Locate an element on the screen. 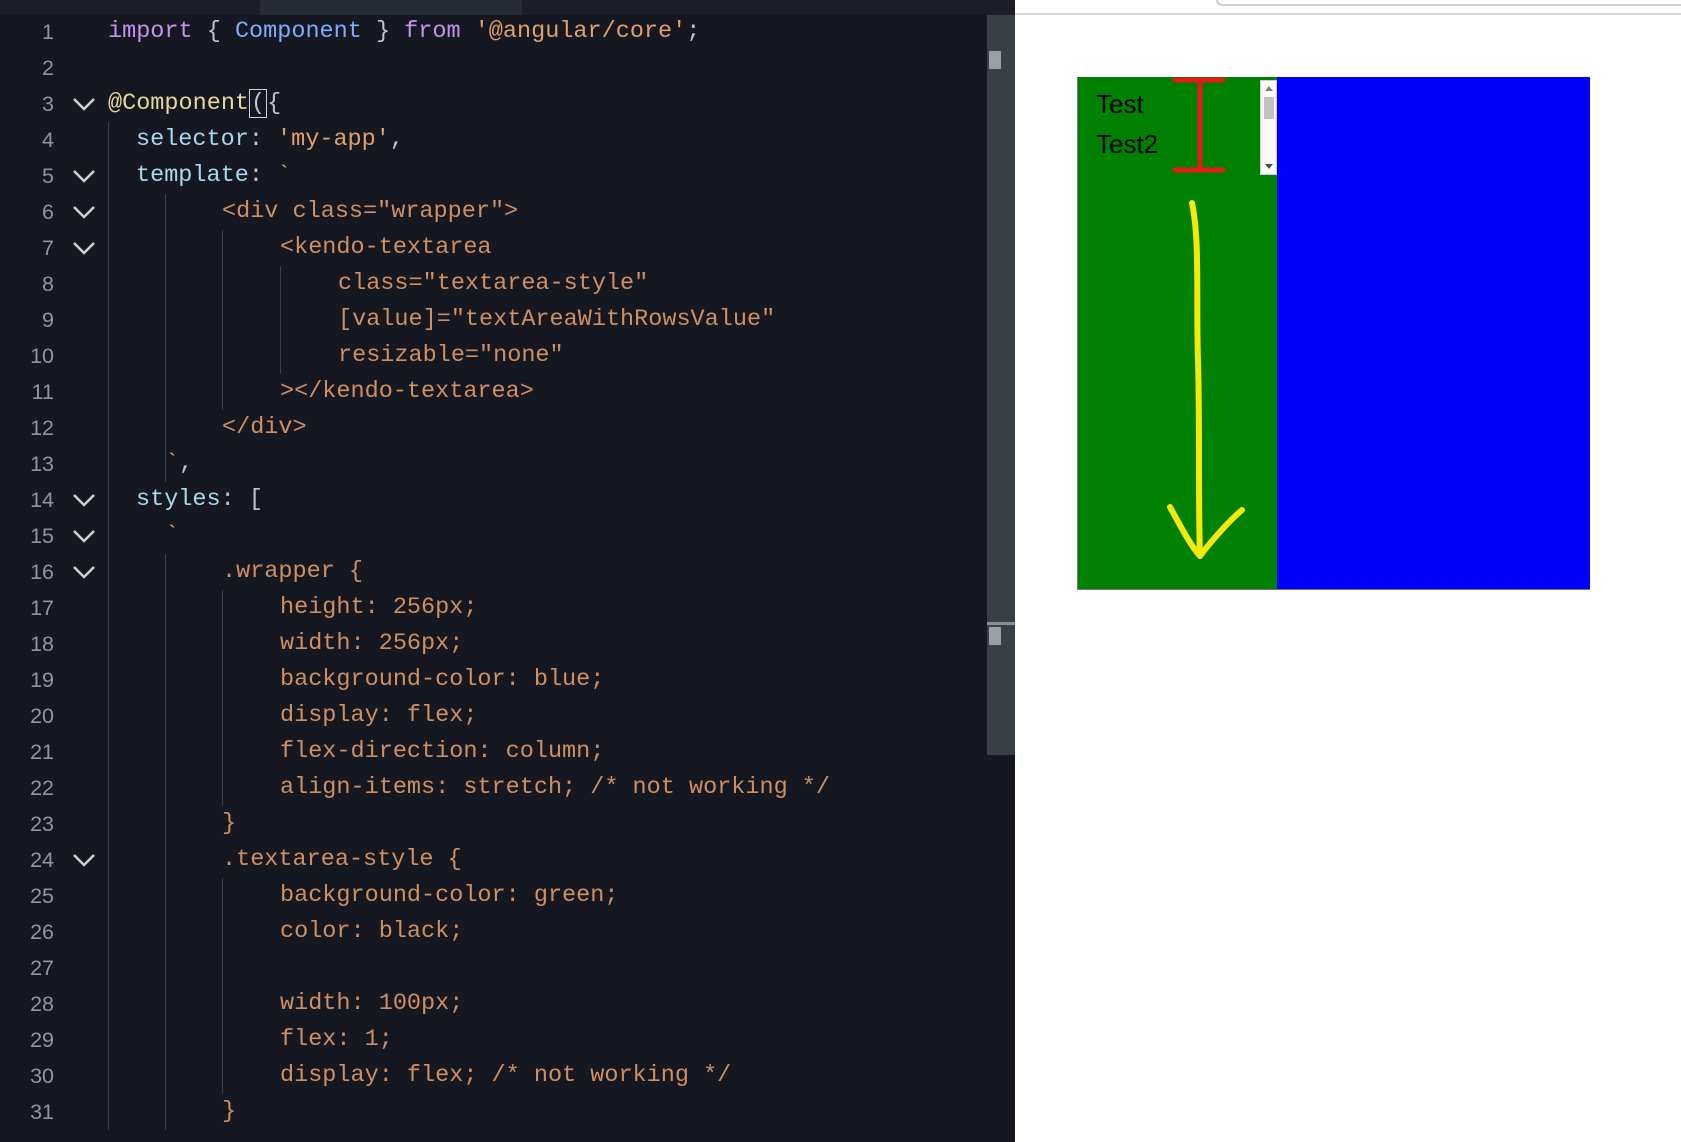 The height and width of the screenshot is (1142, 1681). code-text: display: flex; /* not working */ is located at coordinates (505, 1076).